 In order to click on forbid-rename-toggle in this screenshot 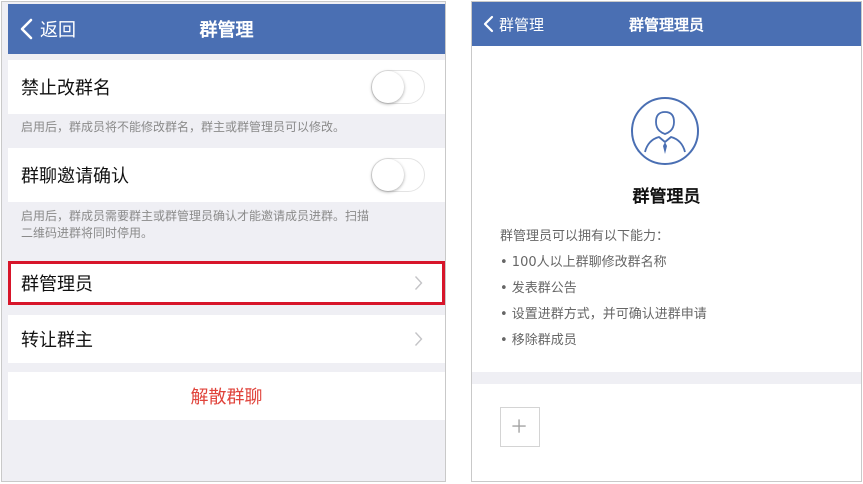, I will do `click(398, 87)`.